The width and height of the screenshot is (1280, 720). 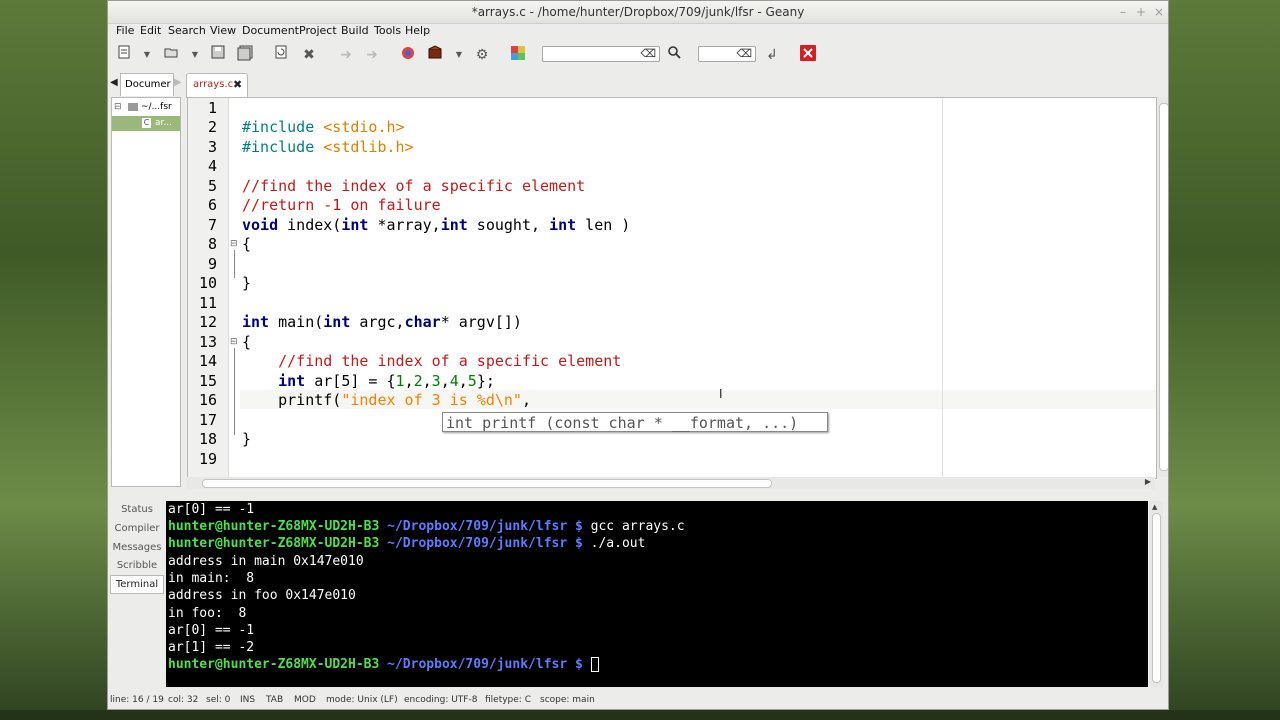 I want to click on code-token: "index of 3 is %d\n", so click(x=431, y=400).